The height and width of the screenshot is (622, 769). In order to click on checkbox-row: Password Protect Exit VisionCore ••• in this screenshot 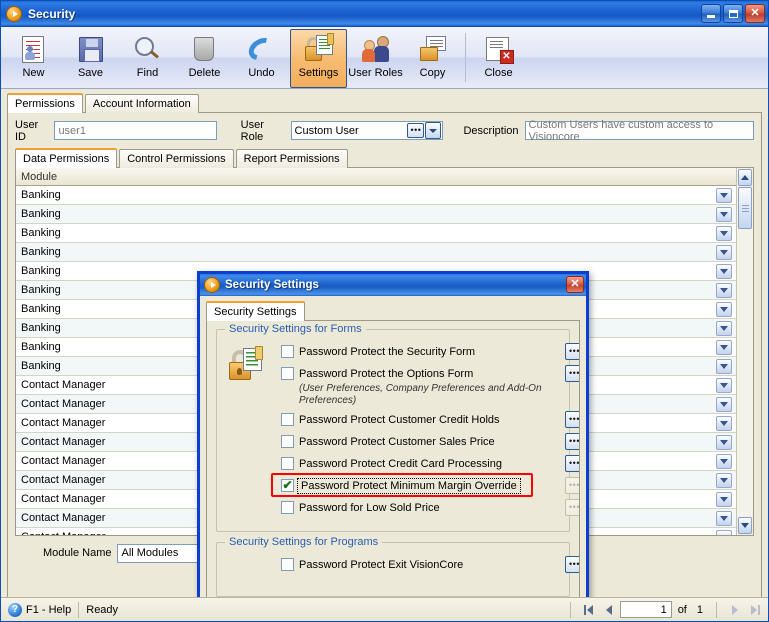, I will do `click(430, 564)`.